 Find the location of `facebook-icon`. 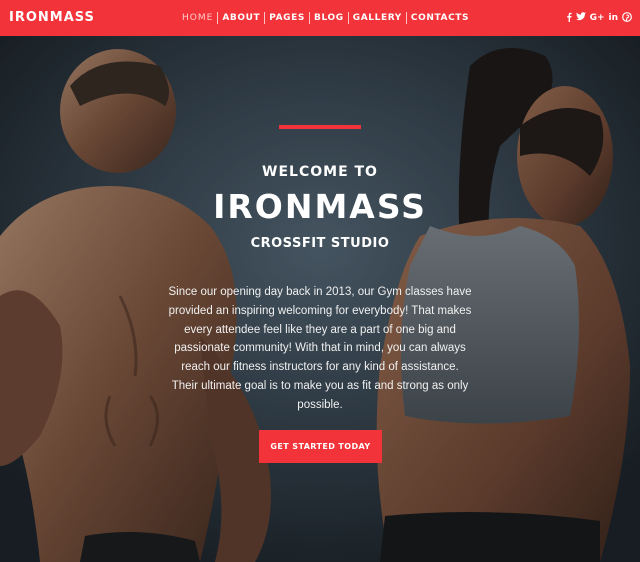

facebook-icon is located at coordinates (569, 18).